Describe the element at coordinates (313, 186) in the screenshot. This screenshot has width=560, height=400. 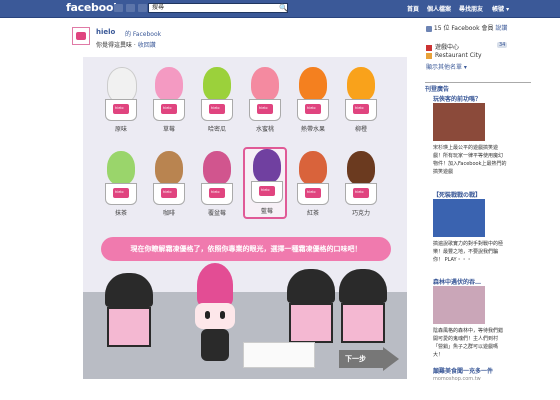
I see `flavor-cup-black-tea: 紅茶` at that location.